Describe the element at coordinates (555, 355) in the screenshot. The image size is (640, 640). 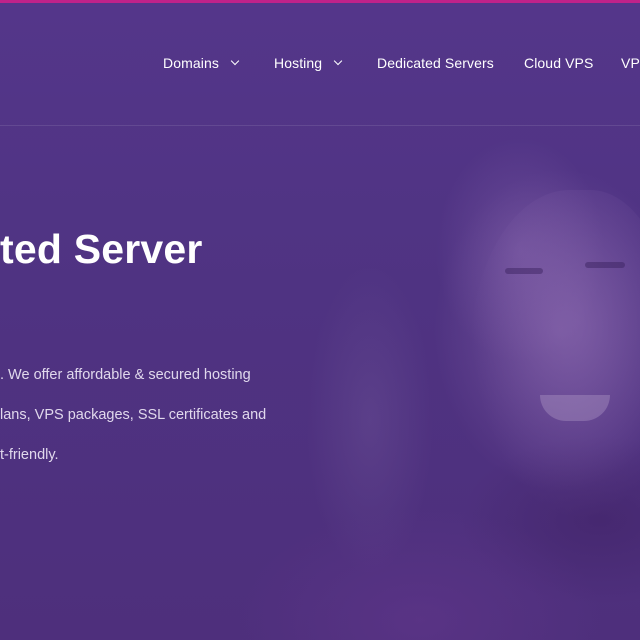
I see `hero-person-face` at that location.